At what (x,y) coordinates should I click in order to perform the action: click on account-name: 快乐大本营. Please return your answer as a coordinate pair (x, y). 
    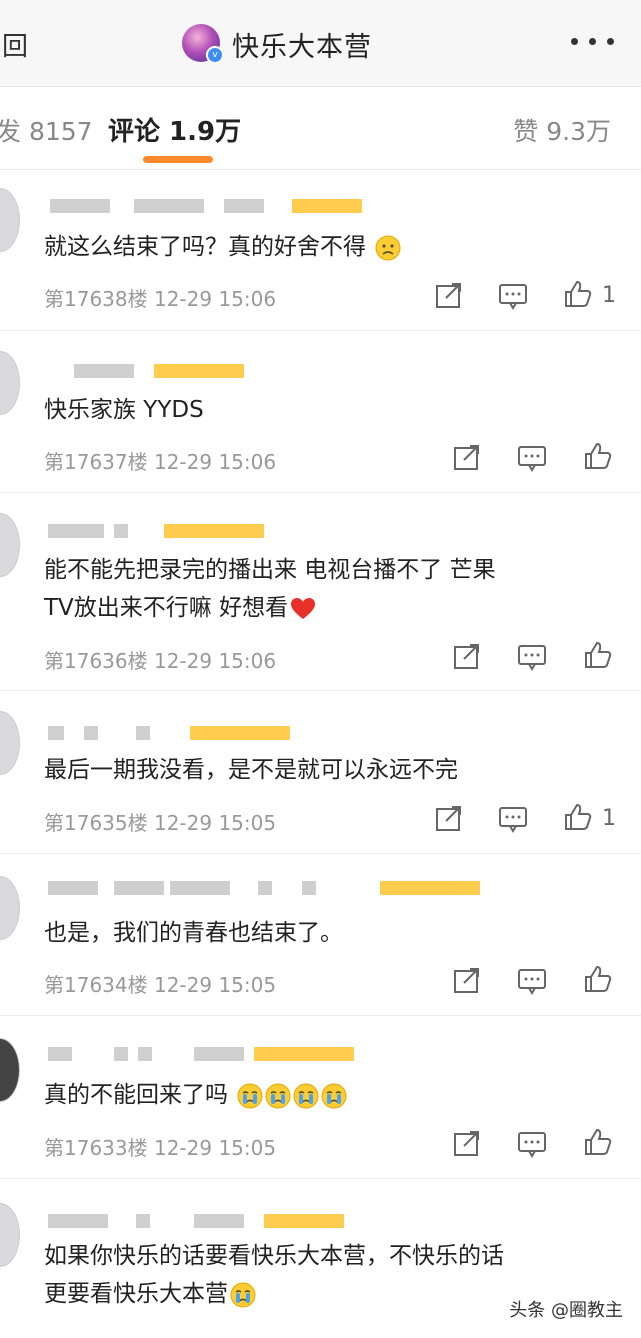
    Looking at the image, I should click on (302, 44).